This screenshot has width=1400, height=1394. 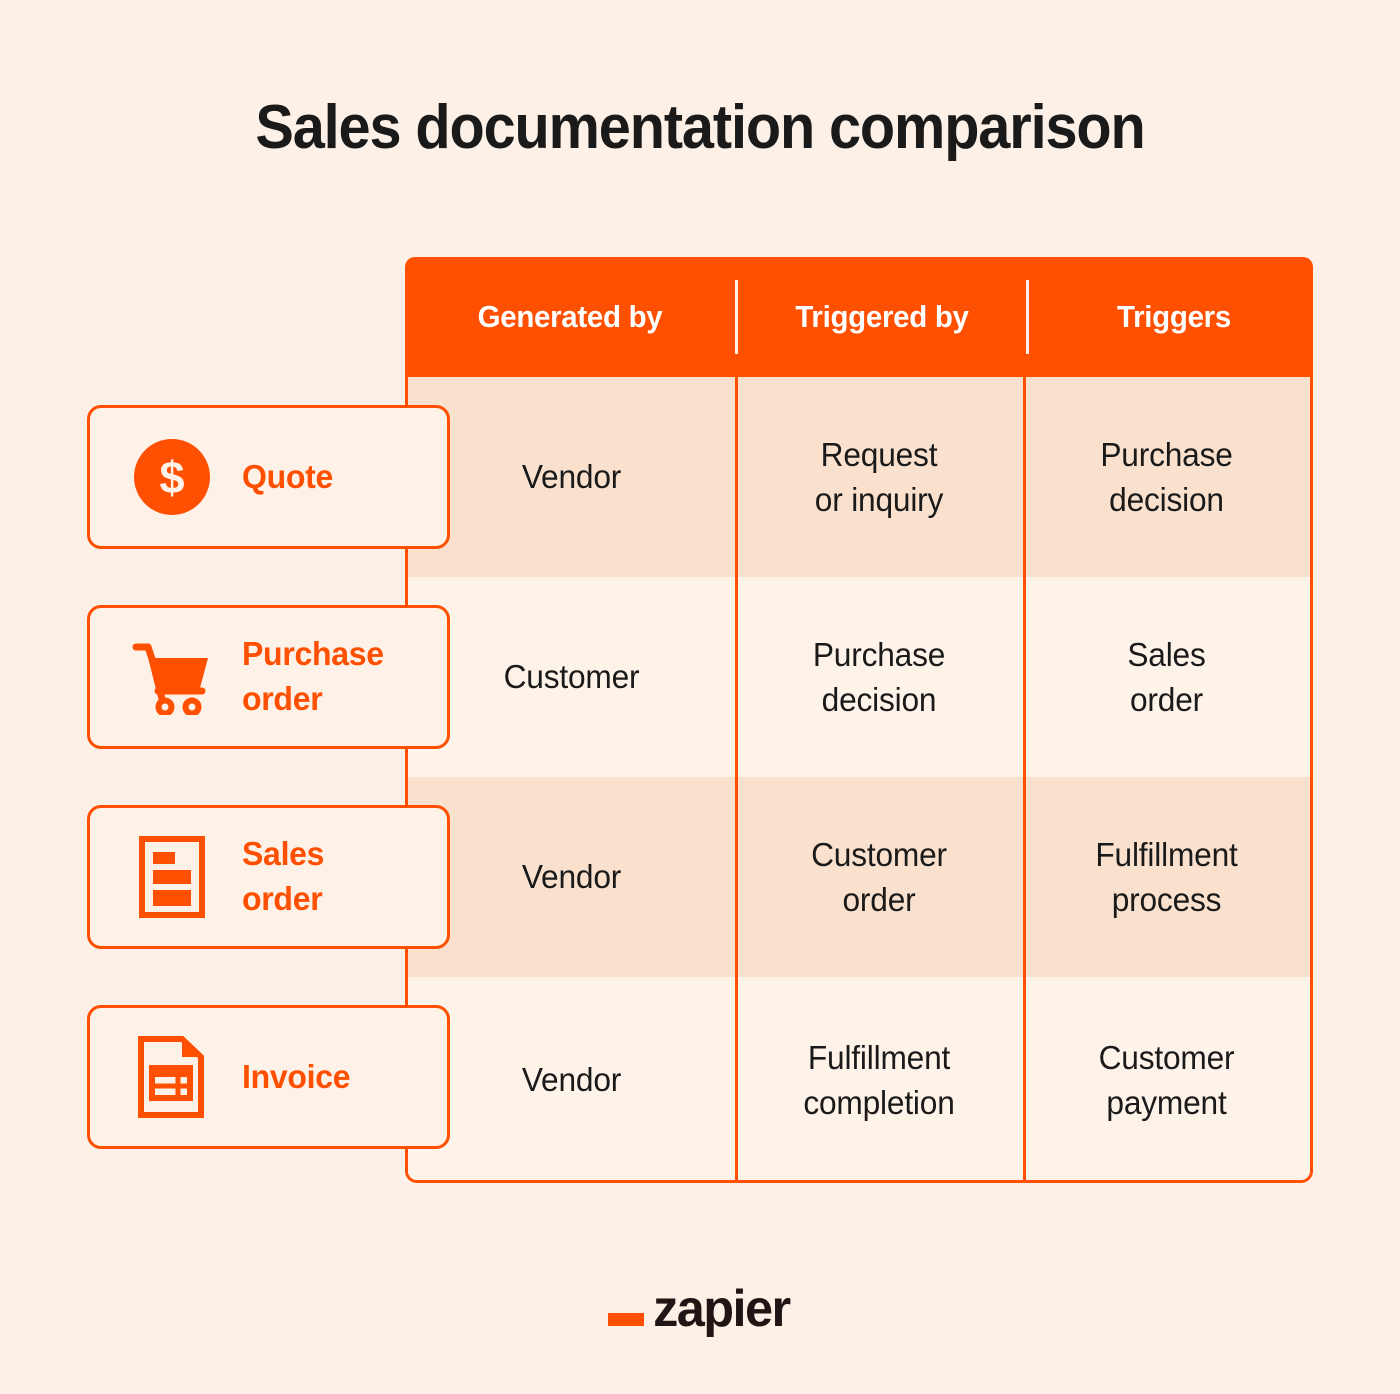 I want to click on column-header-generated-by: Generated by, so click(x=570, y=316).